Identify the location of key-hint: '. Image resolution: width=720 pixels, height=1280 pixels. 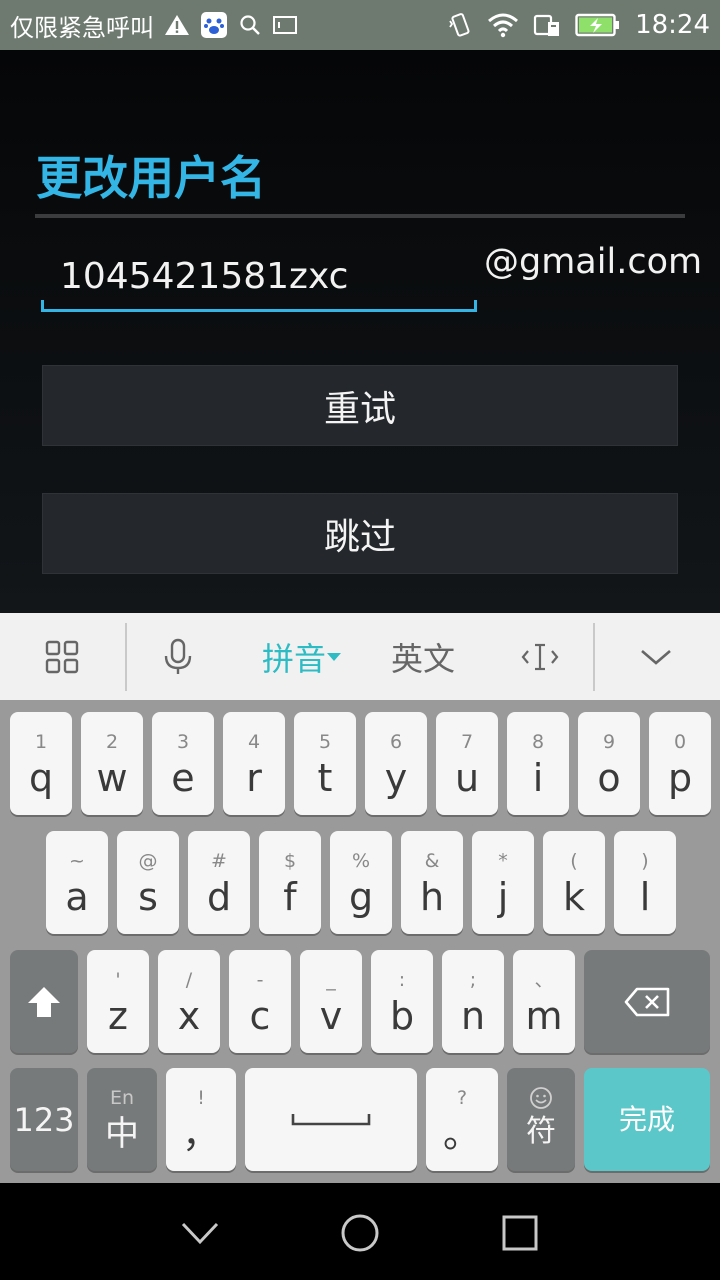
(118, 979).